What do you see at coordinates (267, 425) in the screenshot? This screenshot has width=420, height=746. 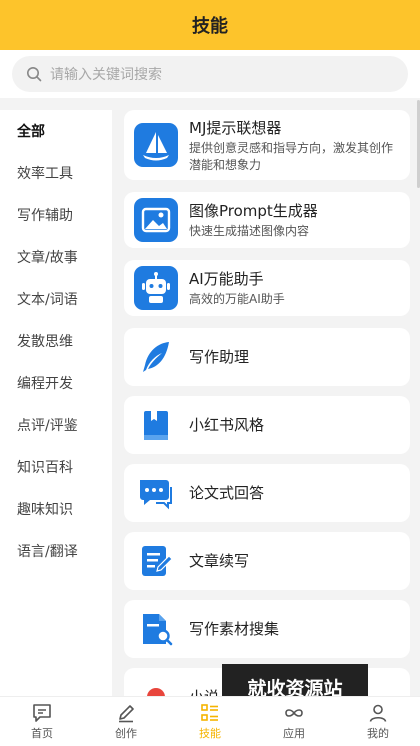 I see `skill-card-xiaohongshu-style: 小红书风格` at bounding box center [267, 425].